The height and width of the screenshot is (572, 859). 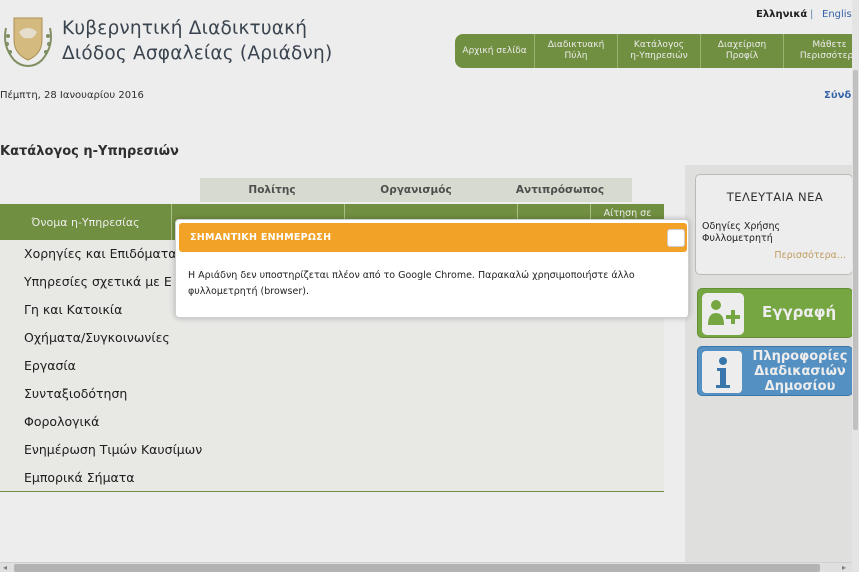 What do you see at coordinates (248, 291) in the screenshot?
I see `dialog-message-line2: φυλλομετρητή (browser).` at bounding box center [248, 291].